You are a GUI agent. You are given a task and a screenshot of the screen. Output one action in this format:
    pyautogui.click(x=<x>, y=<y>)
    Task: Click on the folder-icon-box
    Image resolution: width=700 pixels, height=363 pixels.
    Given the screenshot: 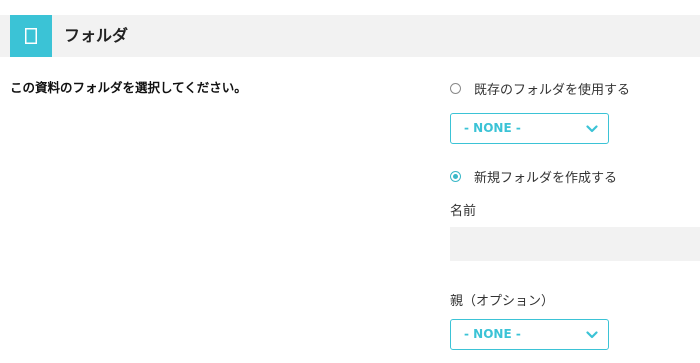 What is the action you would take?
    pyautogui.click(x=31, y=36)
    